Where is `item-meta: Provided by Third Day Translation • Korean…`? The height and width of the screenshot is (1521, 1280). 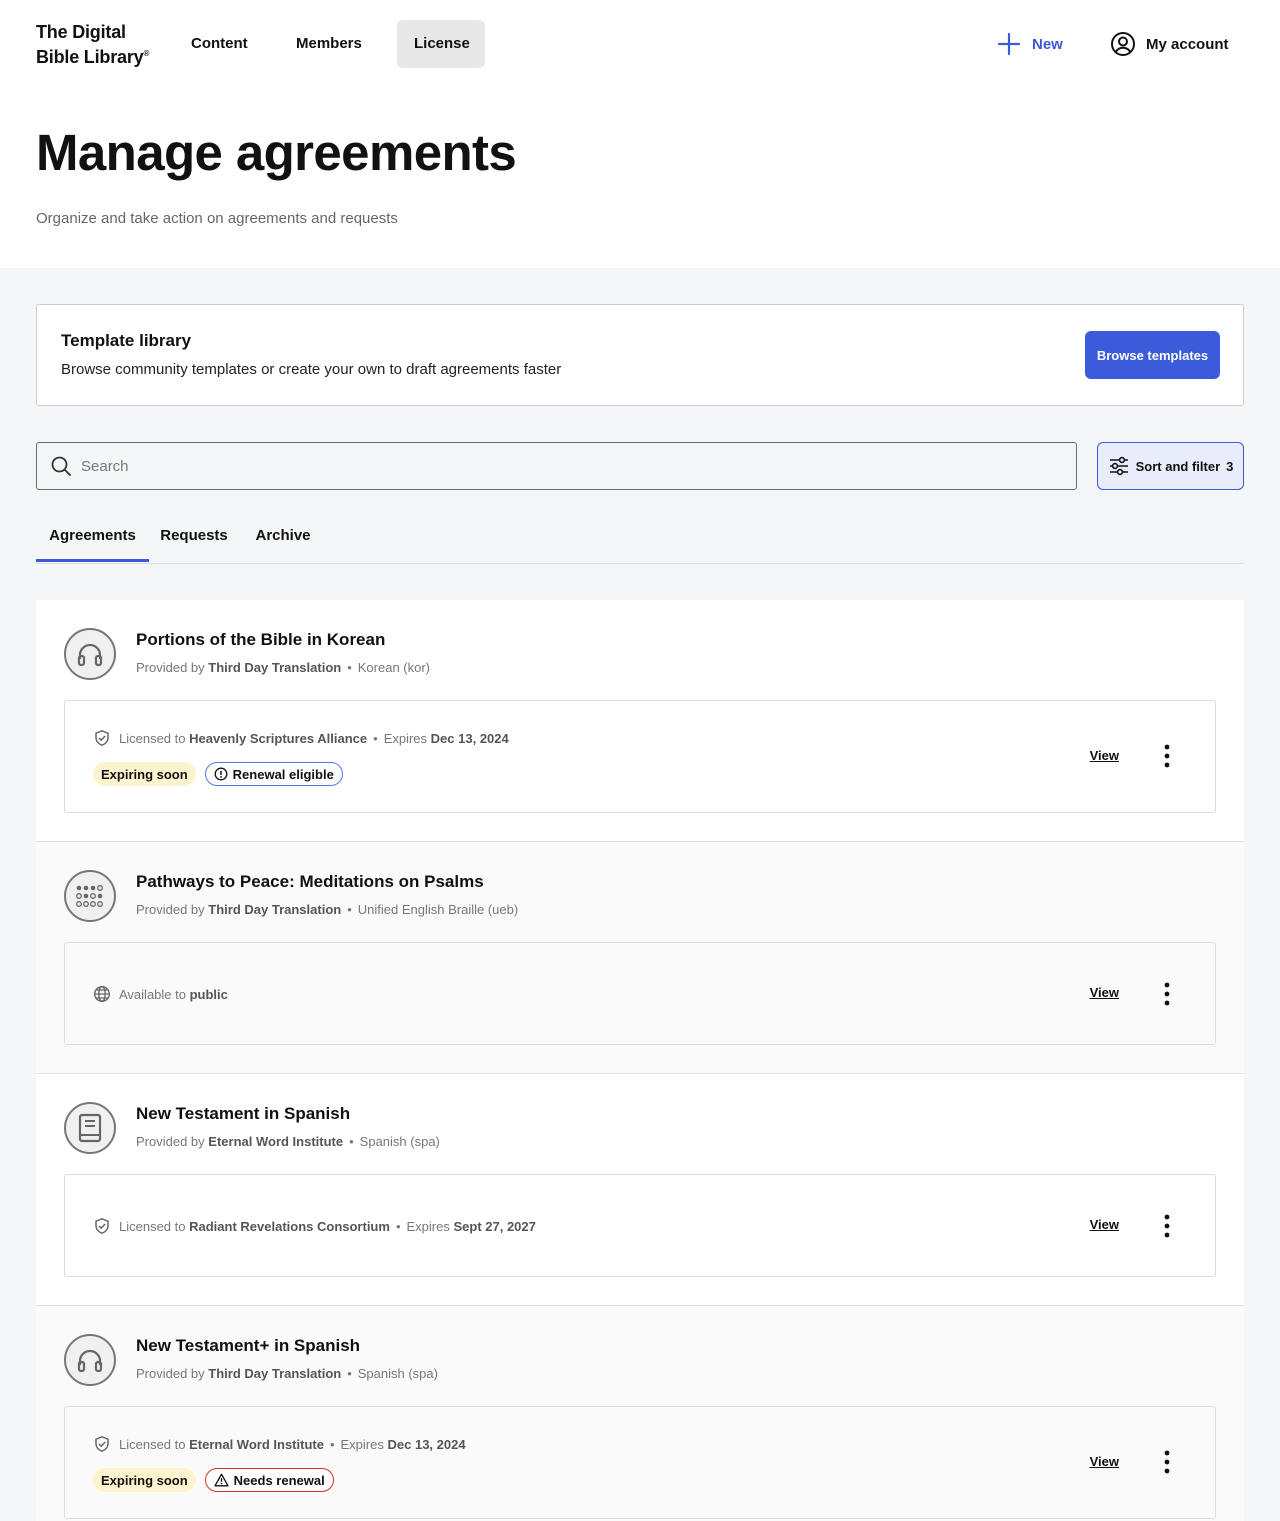
item-meta: Provided by Third Day Translation • Korean… is located at coordinates (283, 667).